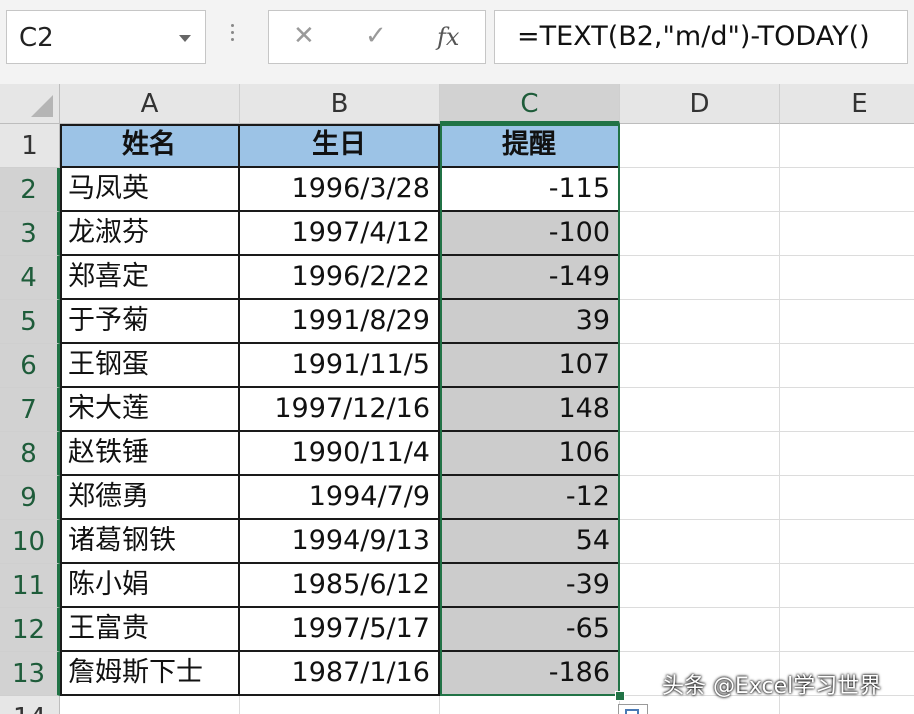 The image size is (914, 714). What do you see at coordinates (30, 674) in the screenshot?
I see `row-header-13: 13` at bounding box center [30, 674].